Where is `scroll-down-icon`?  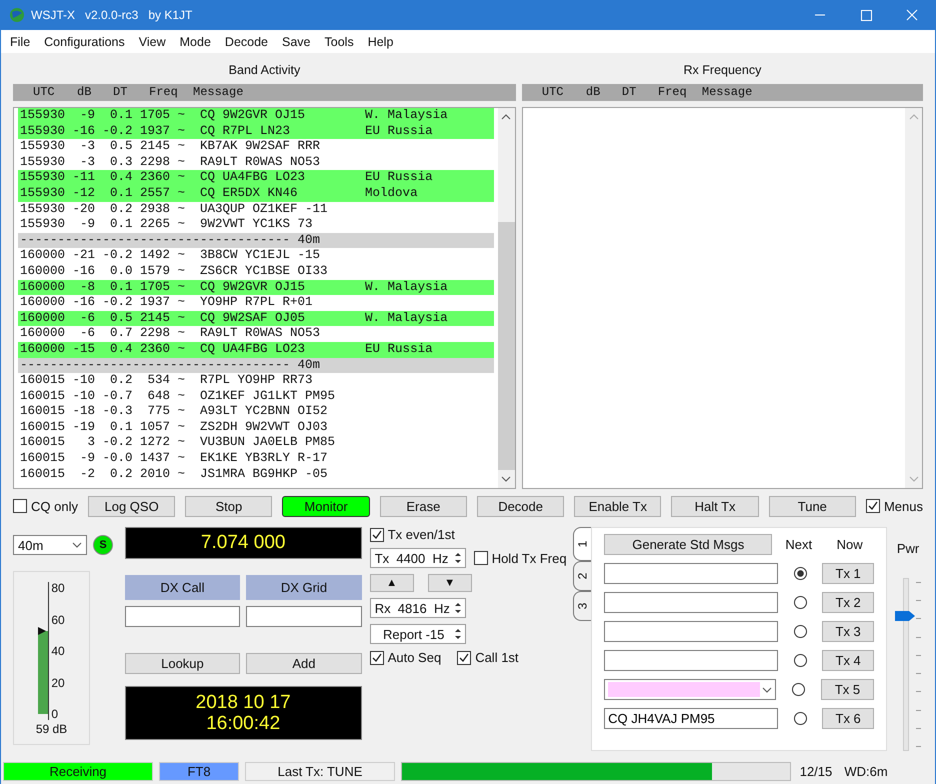 scroll-down-icon is located at coordinates (506, 479).